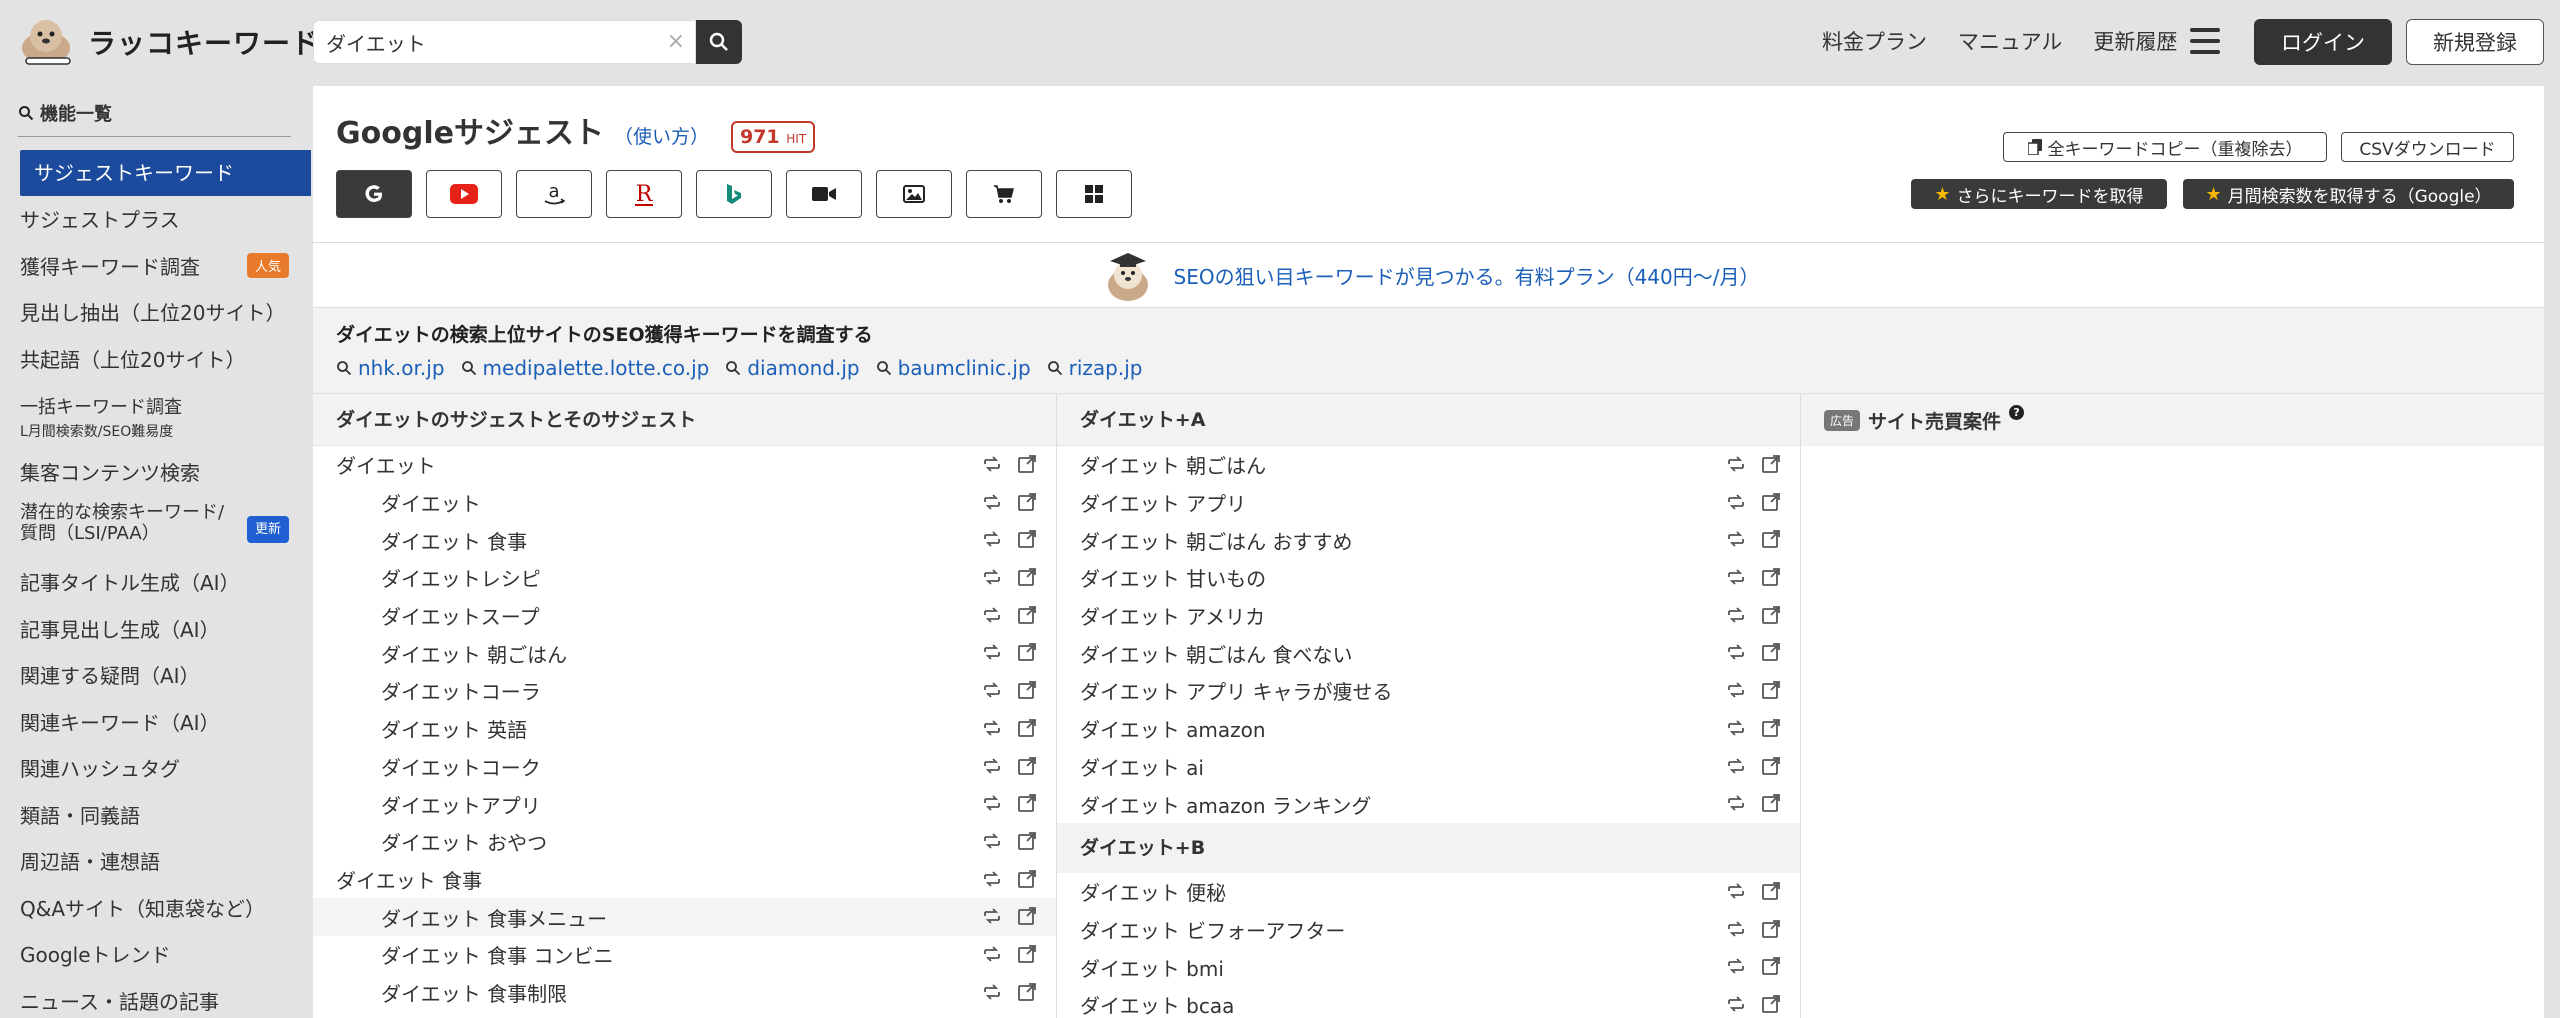 The height and width of the screenshot is (1018, 2560). I want to click on keyword-row: ダイエットスープ, so click(684, 616).